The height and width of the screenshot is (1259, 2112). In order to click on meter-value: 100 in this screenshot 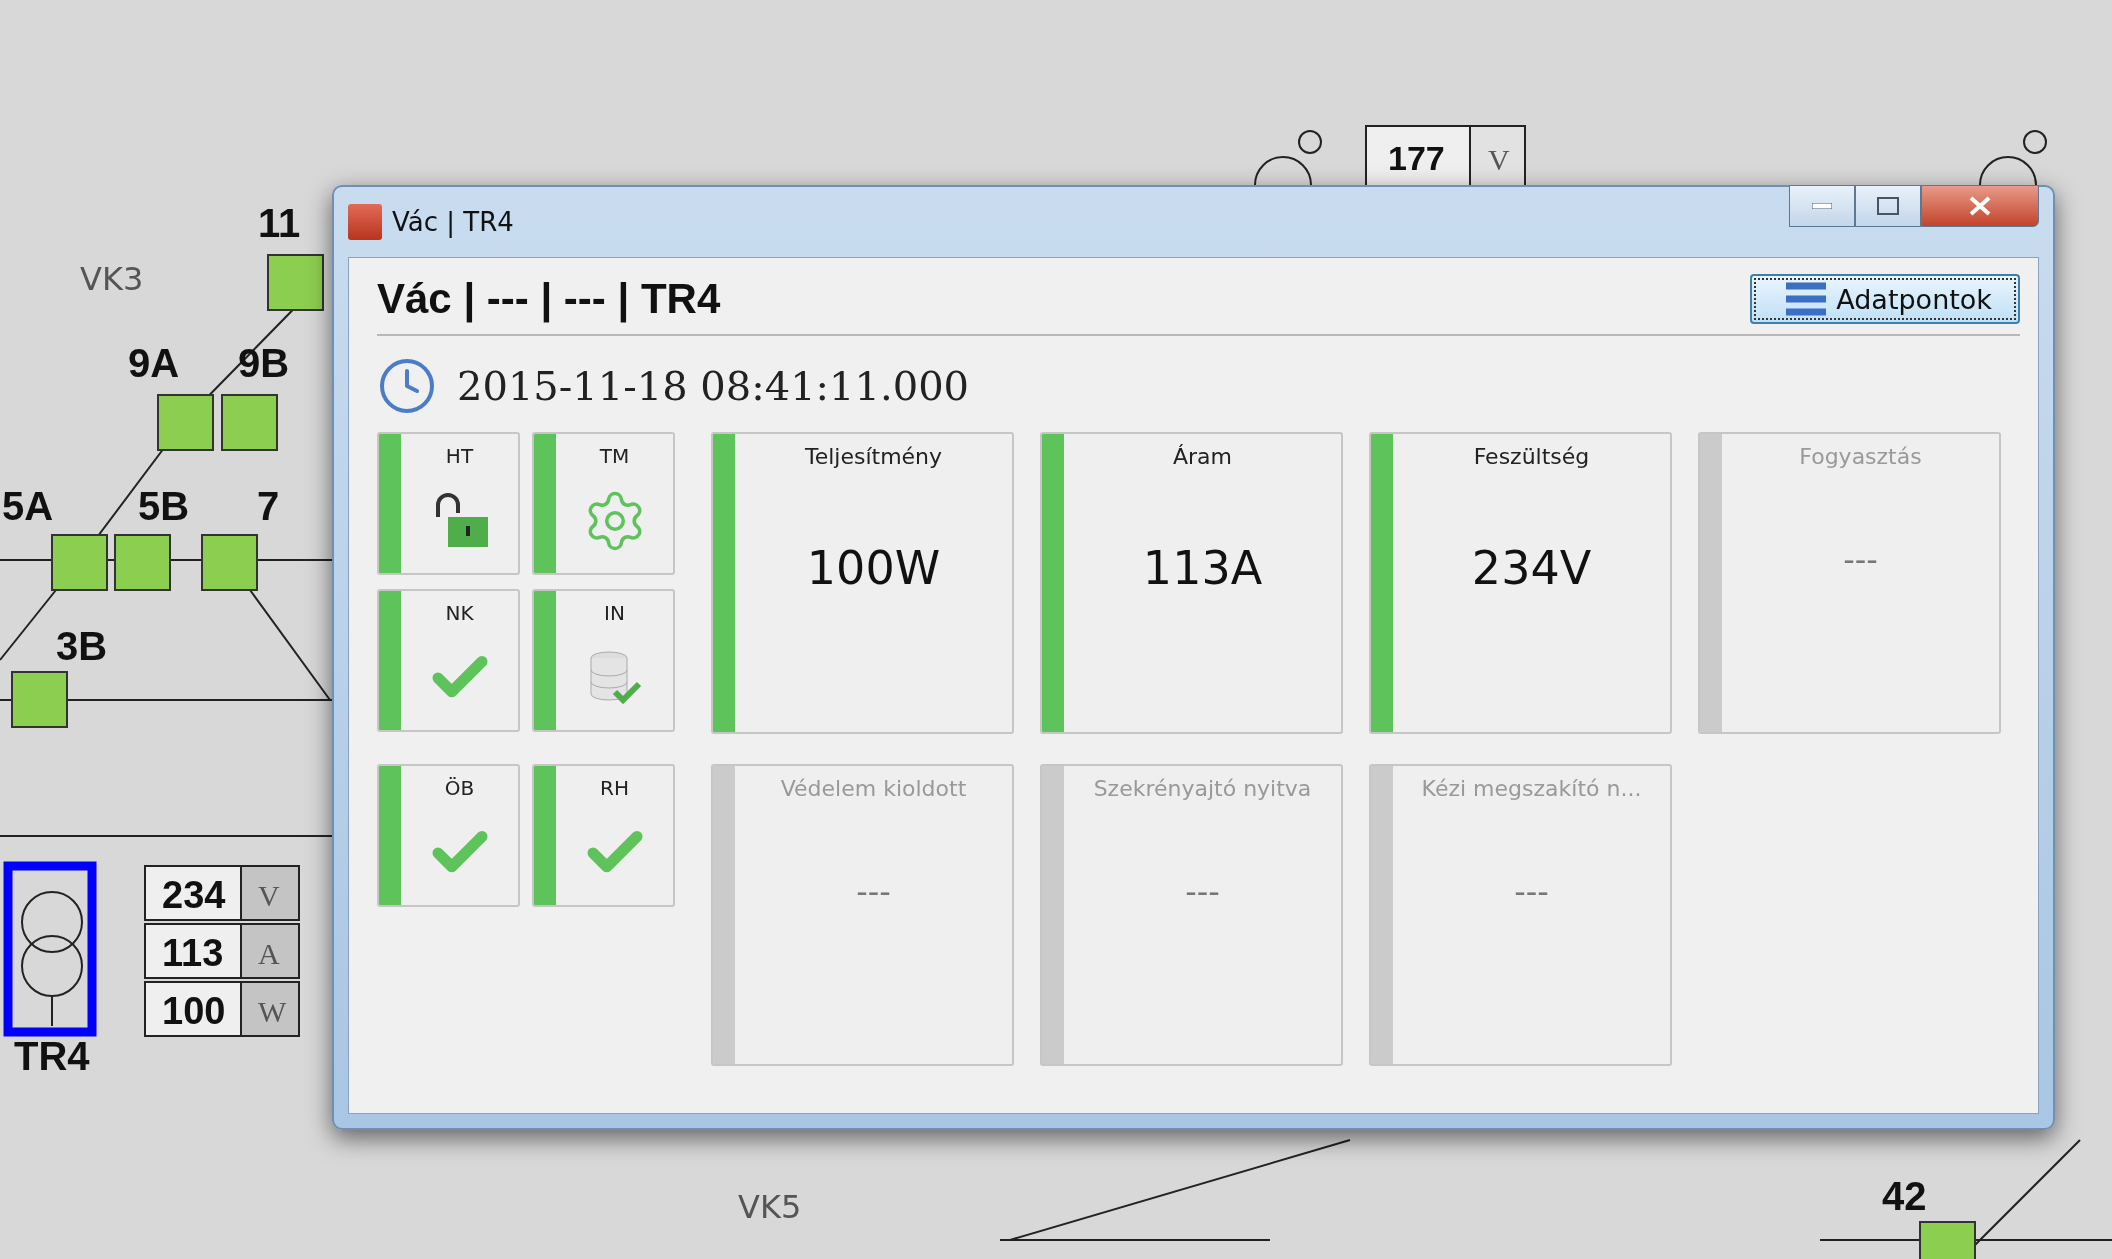, I will do `click(194, 1011)`.